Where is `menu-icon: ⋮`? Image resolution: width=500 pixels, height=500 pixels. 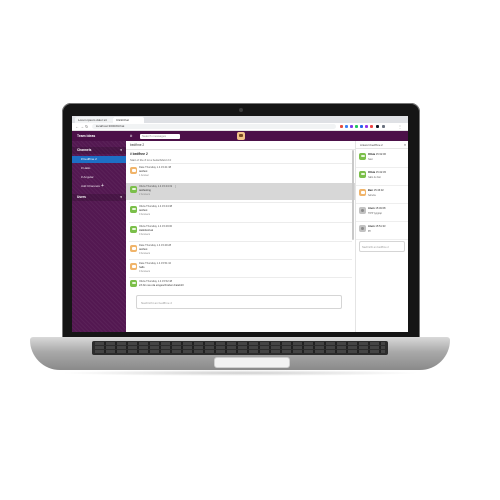
menu-icon: ⋮ is located at coordinates (400, 126).